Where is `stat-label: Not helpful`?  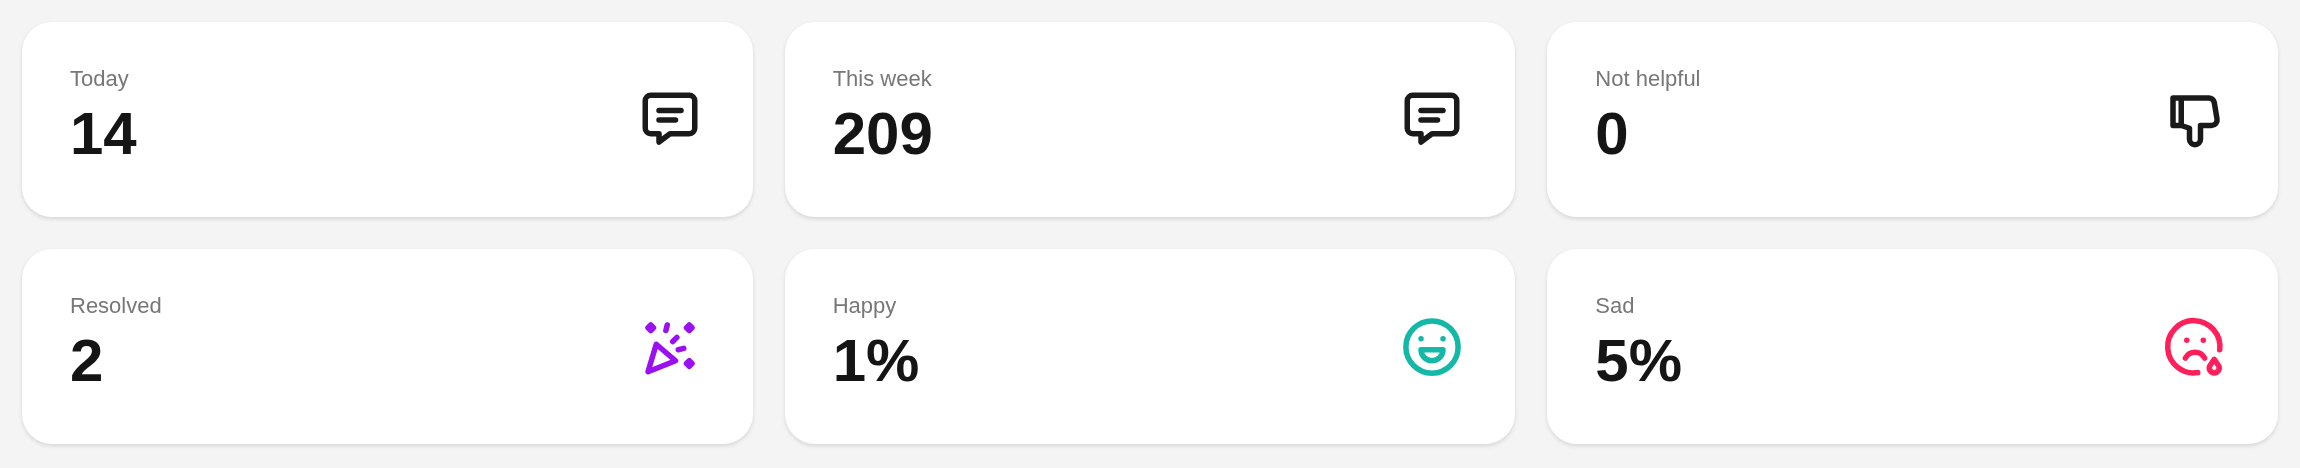
stat-label: Not helpful is located at coordinates (1648, 78).